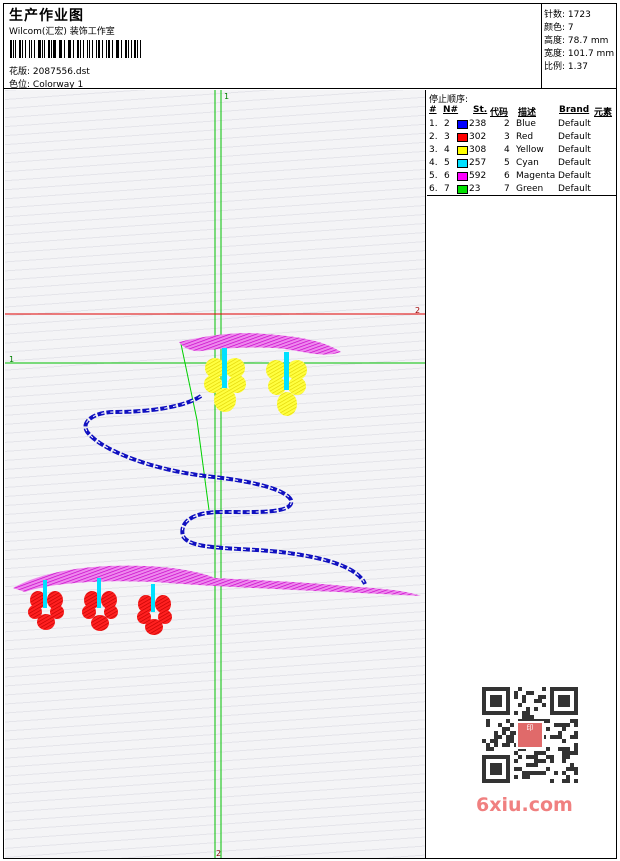 Image resolution: width=620 pixels, height=861 pixels. What do you see at coordinates (570, 28) in the screenshot?
I see `stat-value: 7` at bounding box center [570, 28].